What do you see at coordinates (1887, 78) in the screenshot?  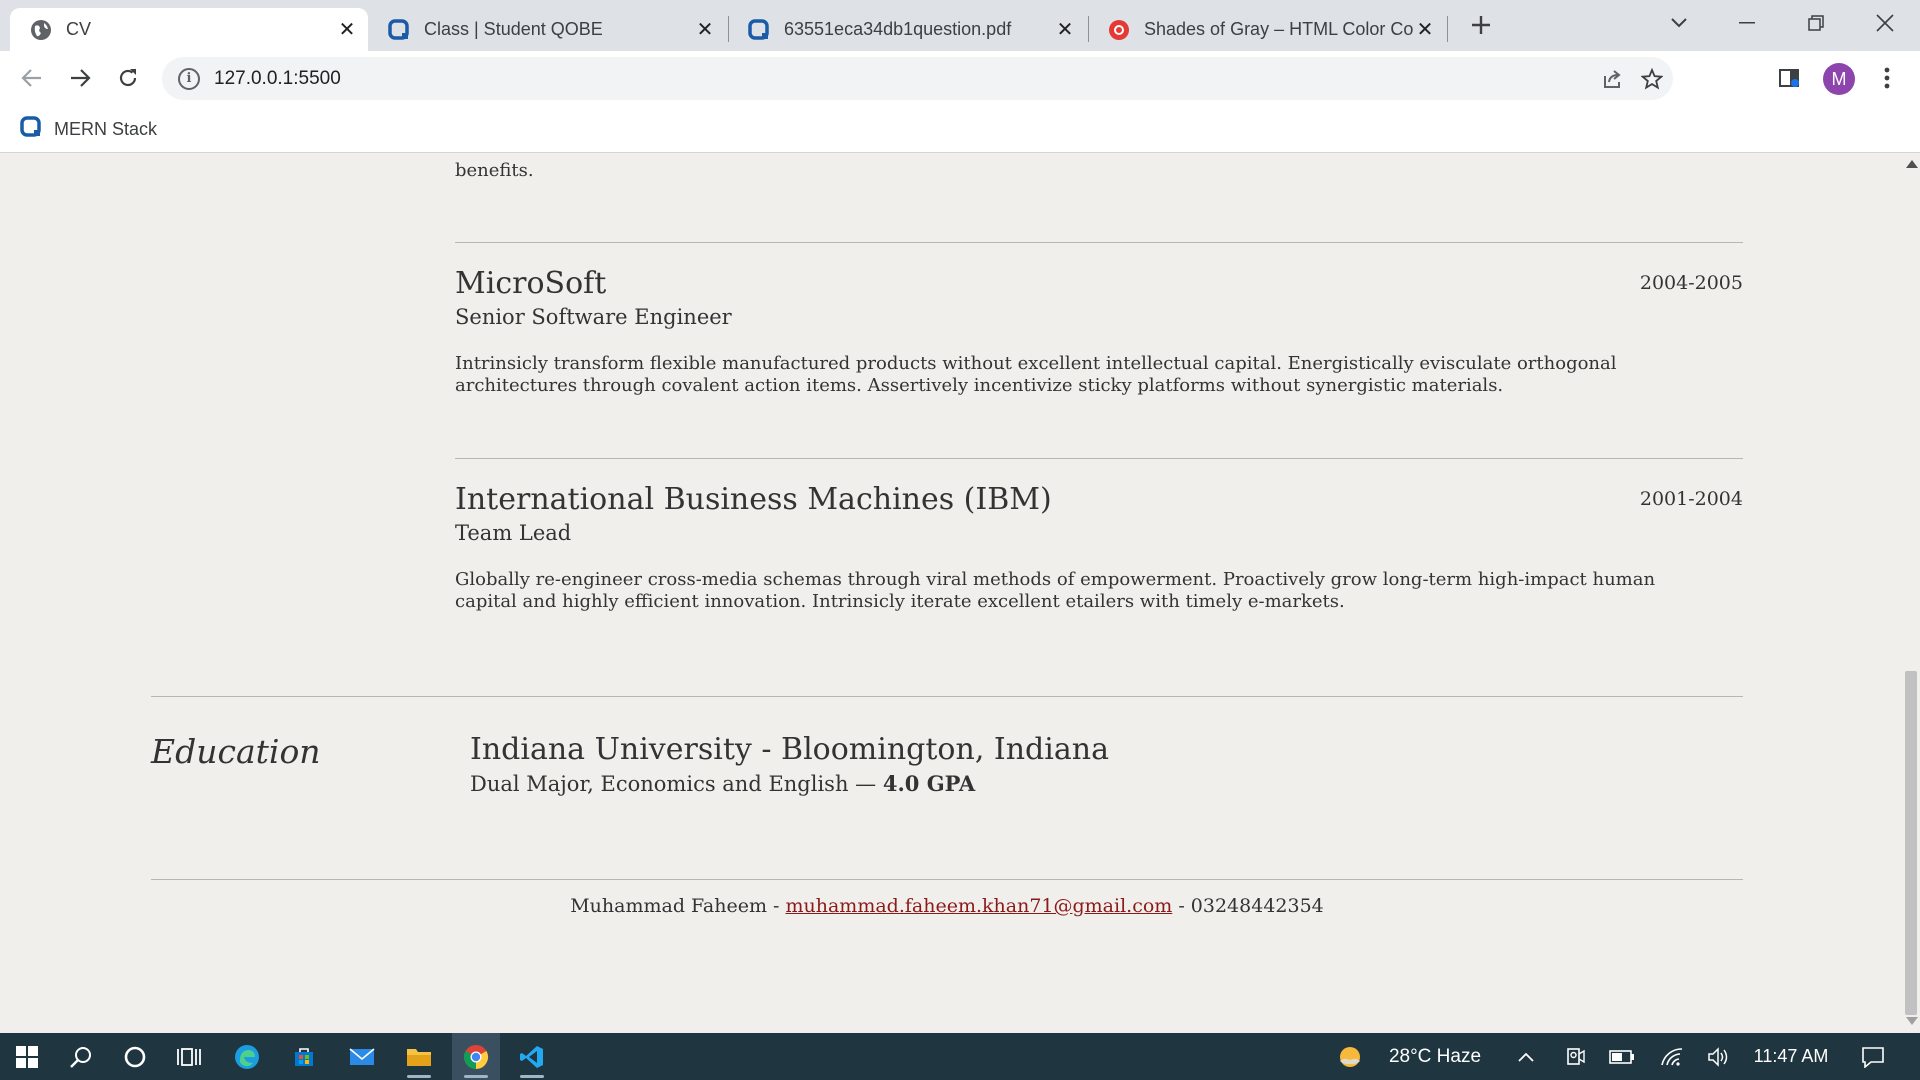 I see `more-menu-icon` at bounding box center [1887, 78].